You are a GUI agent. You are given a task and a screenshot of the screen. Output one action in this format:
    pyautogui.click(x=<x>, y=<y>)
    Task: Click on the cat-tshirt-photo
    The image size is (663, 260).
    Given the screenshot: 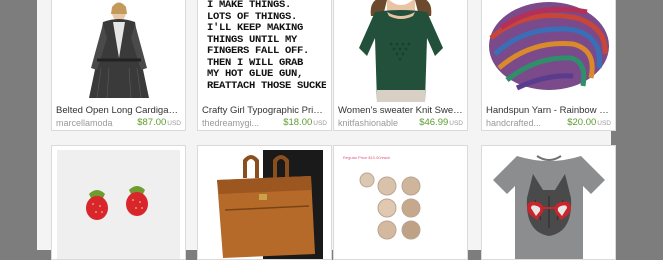 What is the action you would take?
    pyautogui.click(x=548, y=204)
    